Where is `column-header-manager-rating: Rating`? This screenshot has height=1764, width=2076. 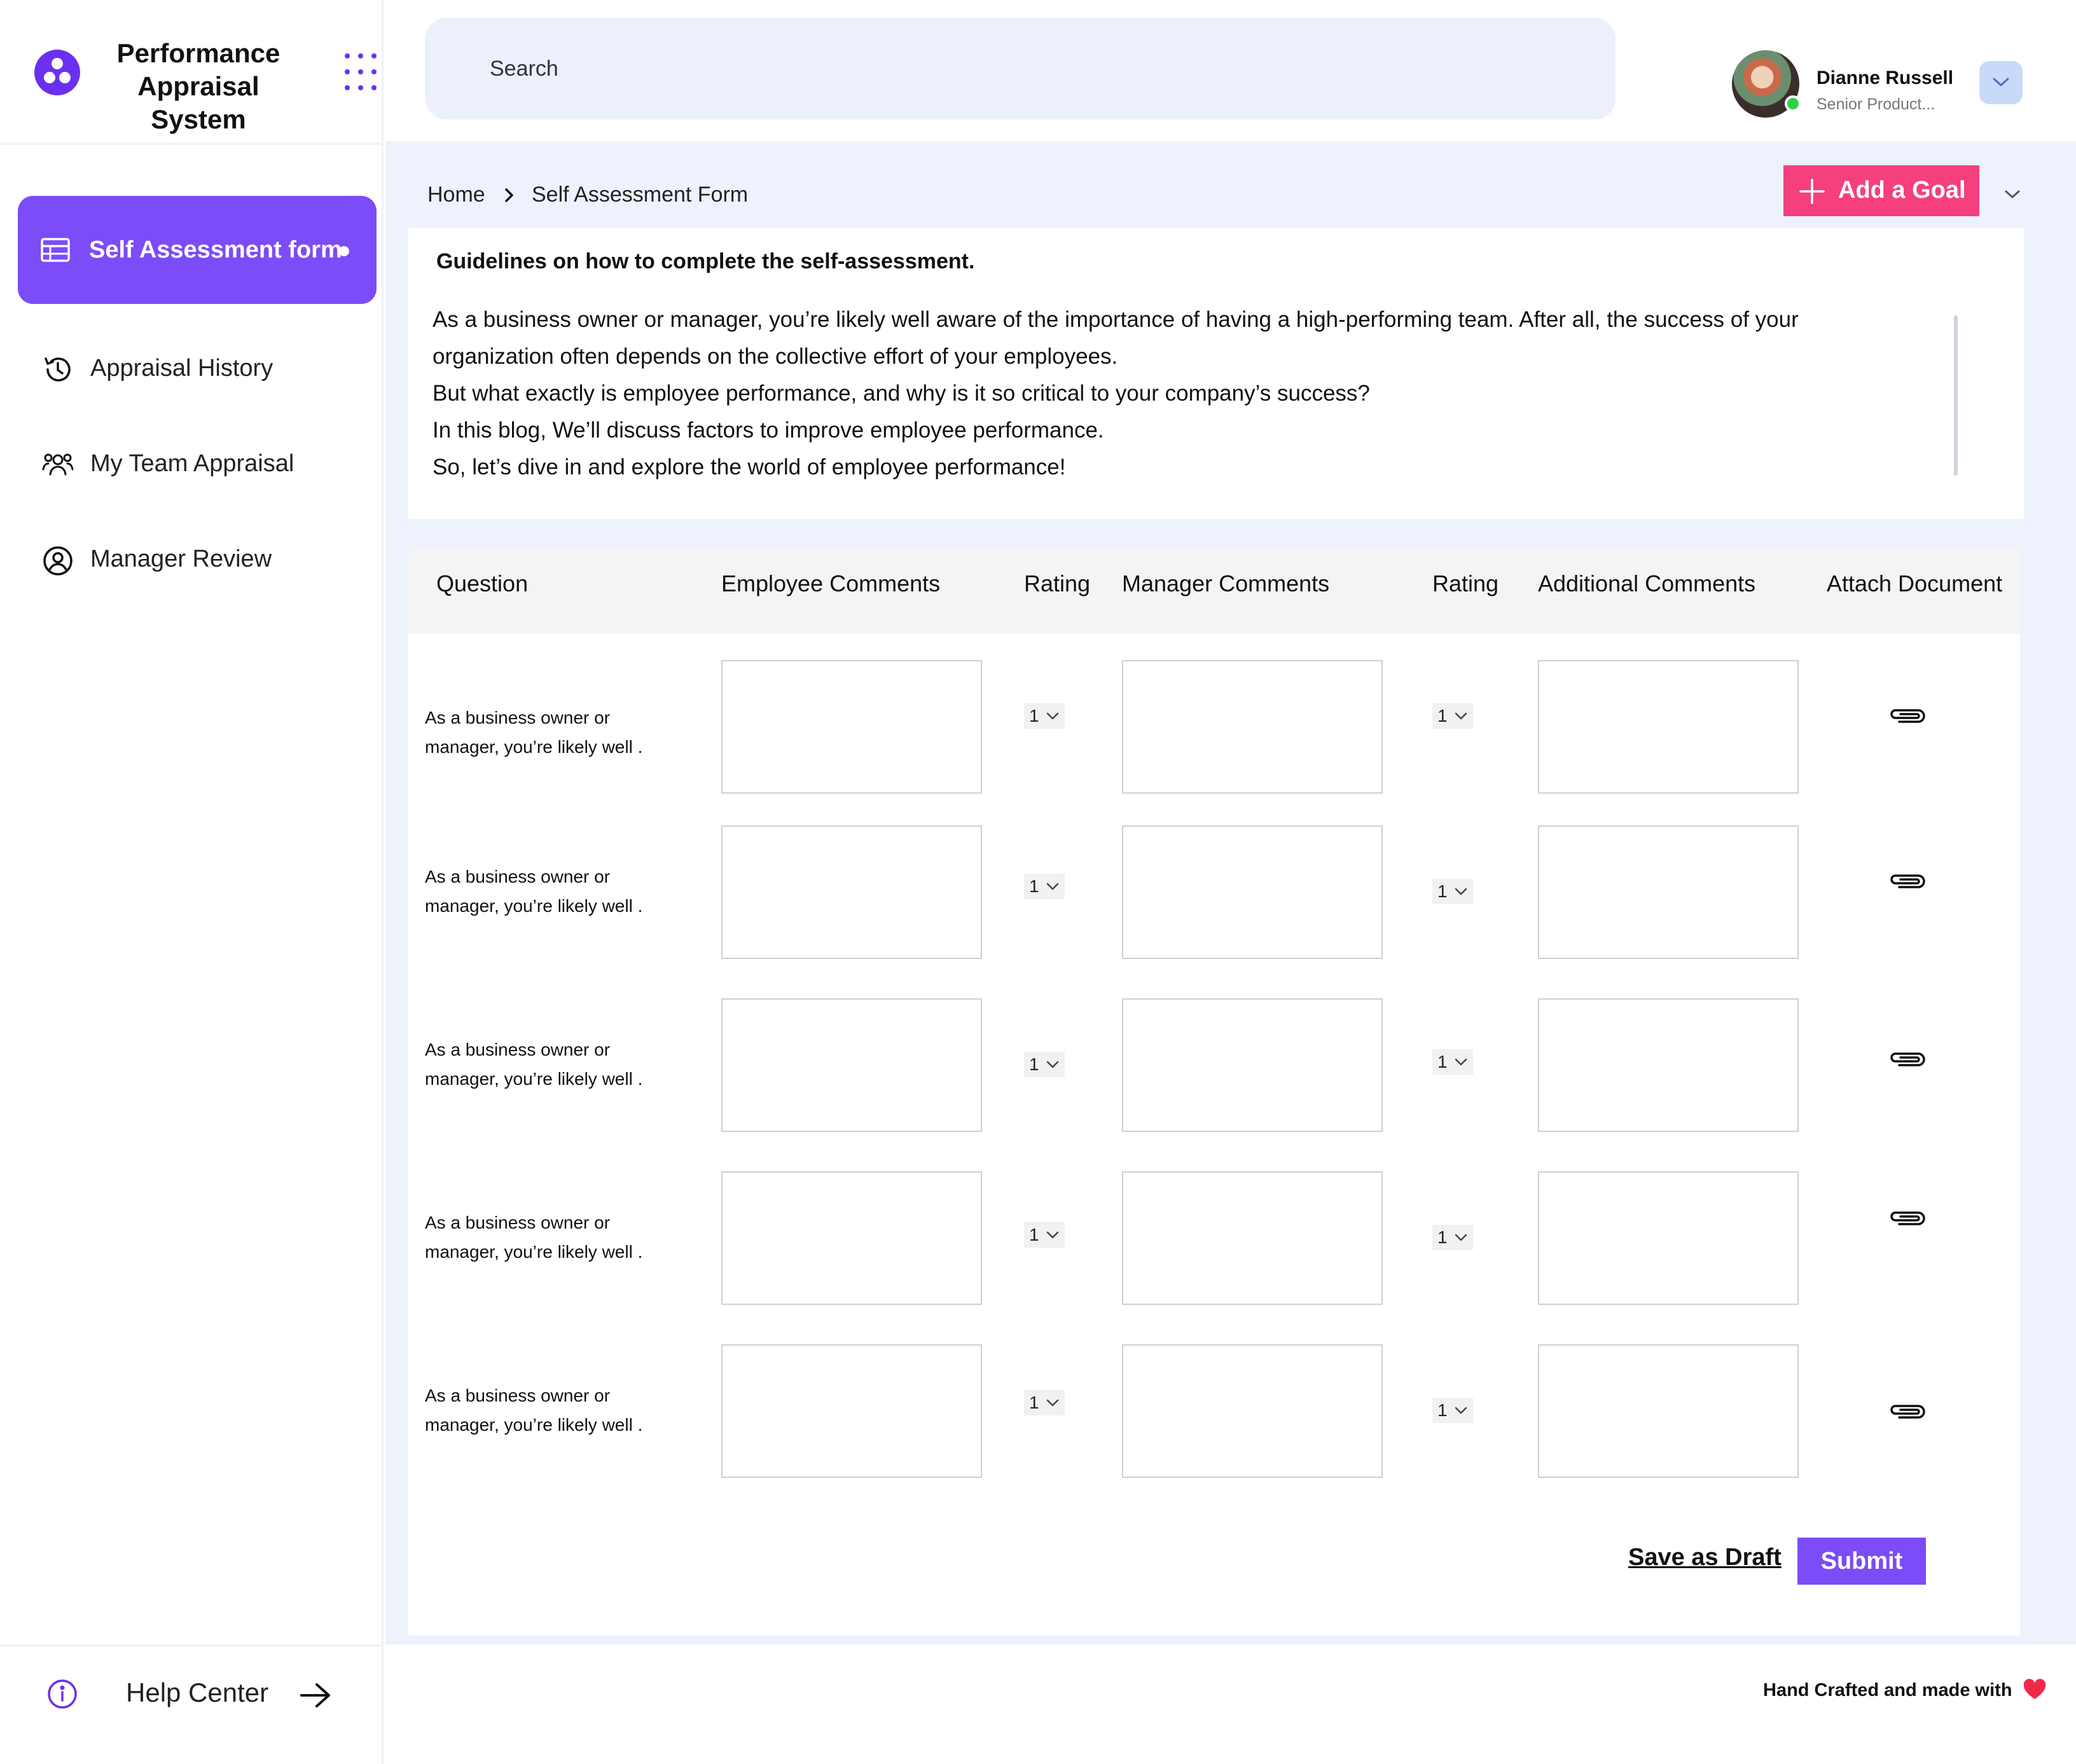
column-header-manager-rating: Rating is located at coordinates (1465, 583).